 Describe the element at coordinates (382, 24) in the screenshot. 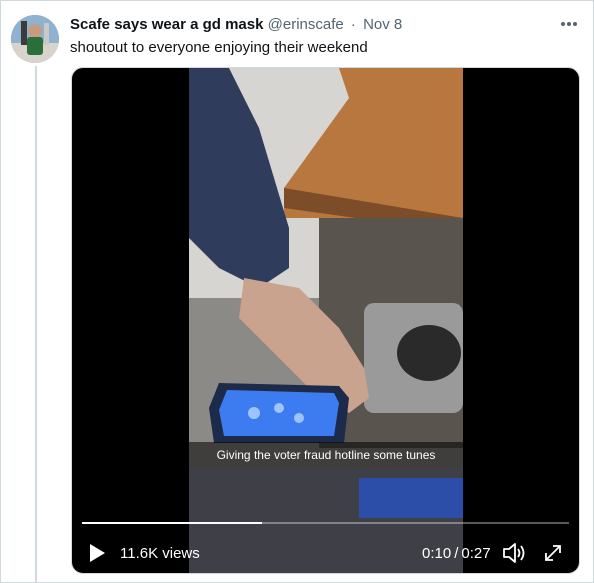

I see `tweet-date: Nov 8` at that location.